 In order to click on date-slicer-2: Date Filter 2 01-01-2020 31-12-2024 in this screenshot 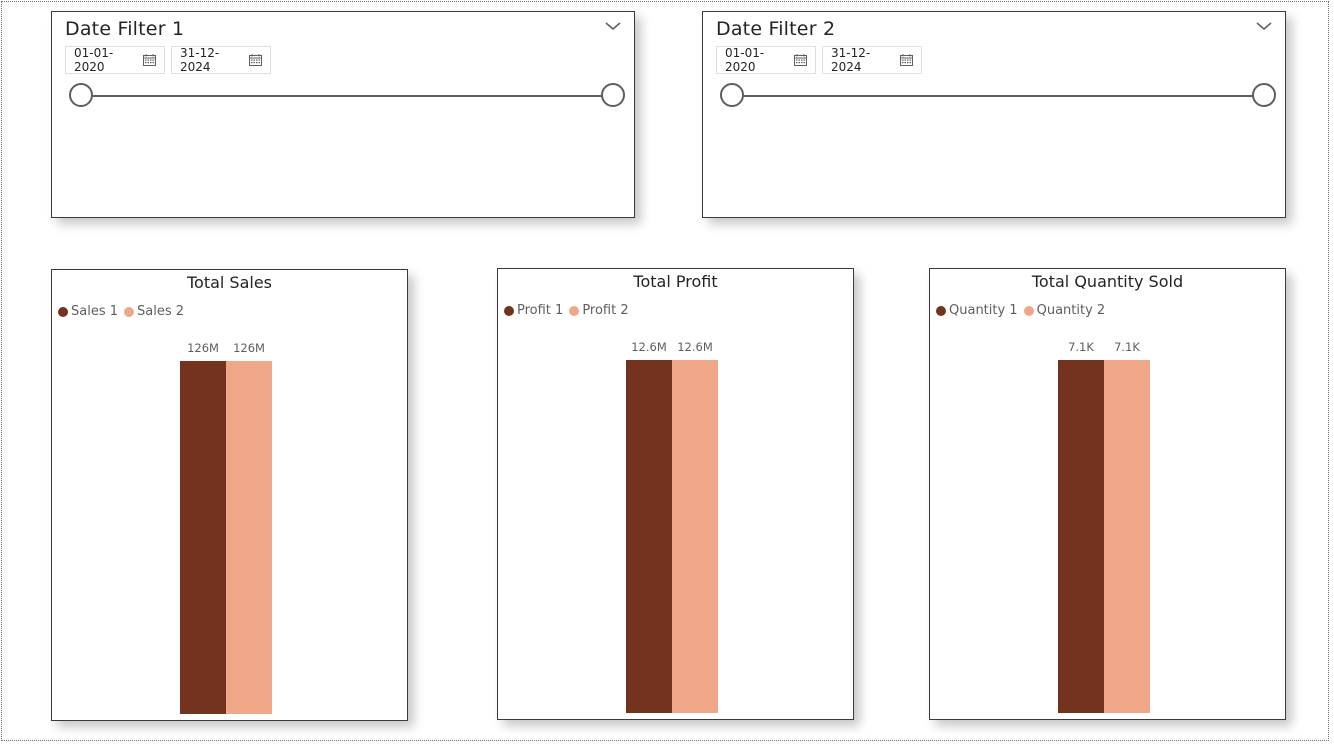, I will do `click(994, 114)`.